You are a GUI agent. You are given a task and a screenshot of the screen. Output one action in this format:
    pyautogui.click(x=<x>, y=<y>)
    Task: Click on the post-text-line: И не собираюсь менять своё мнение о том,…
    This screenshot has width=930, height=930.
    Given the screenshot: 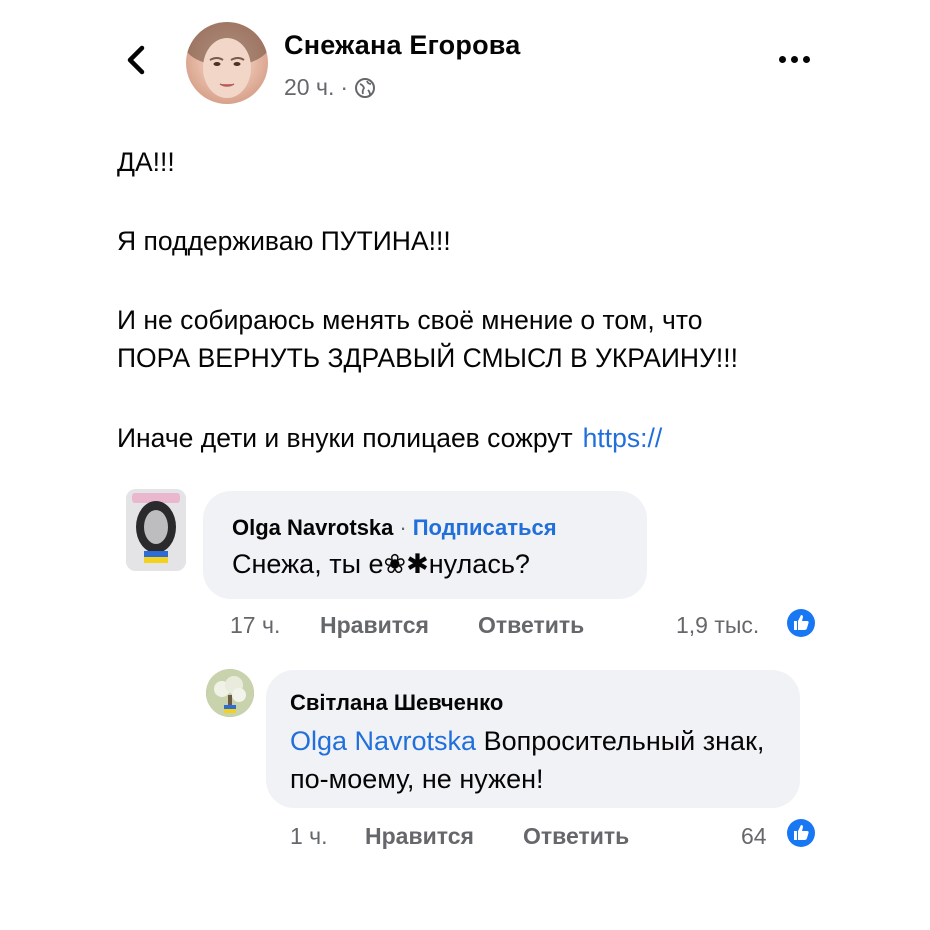 What is the action you would take?
    pyautogui.click(x=410, y=320)
    